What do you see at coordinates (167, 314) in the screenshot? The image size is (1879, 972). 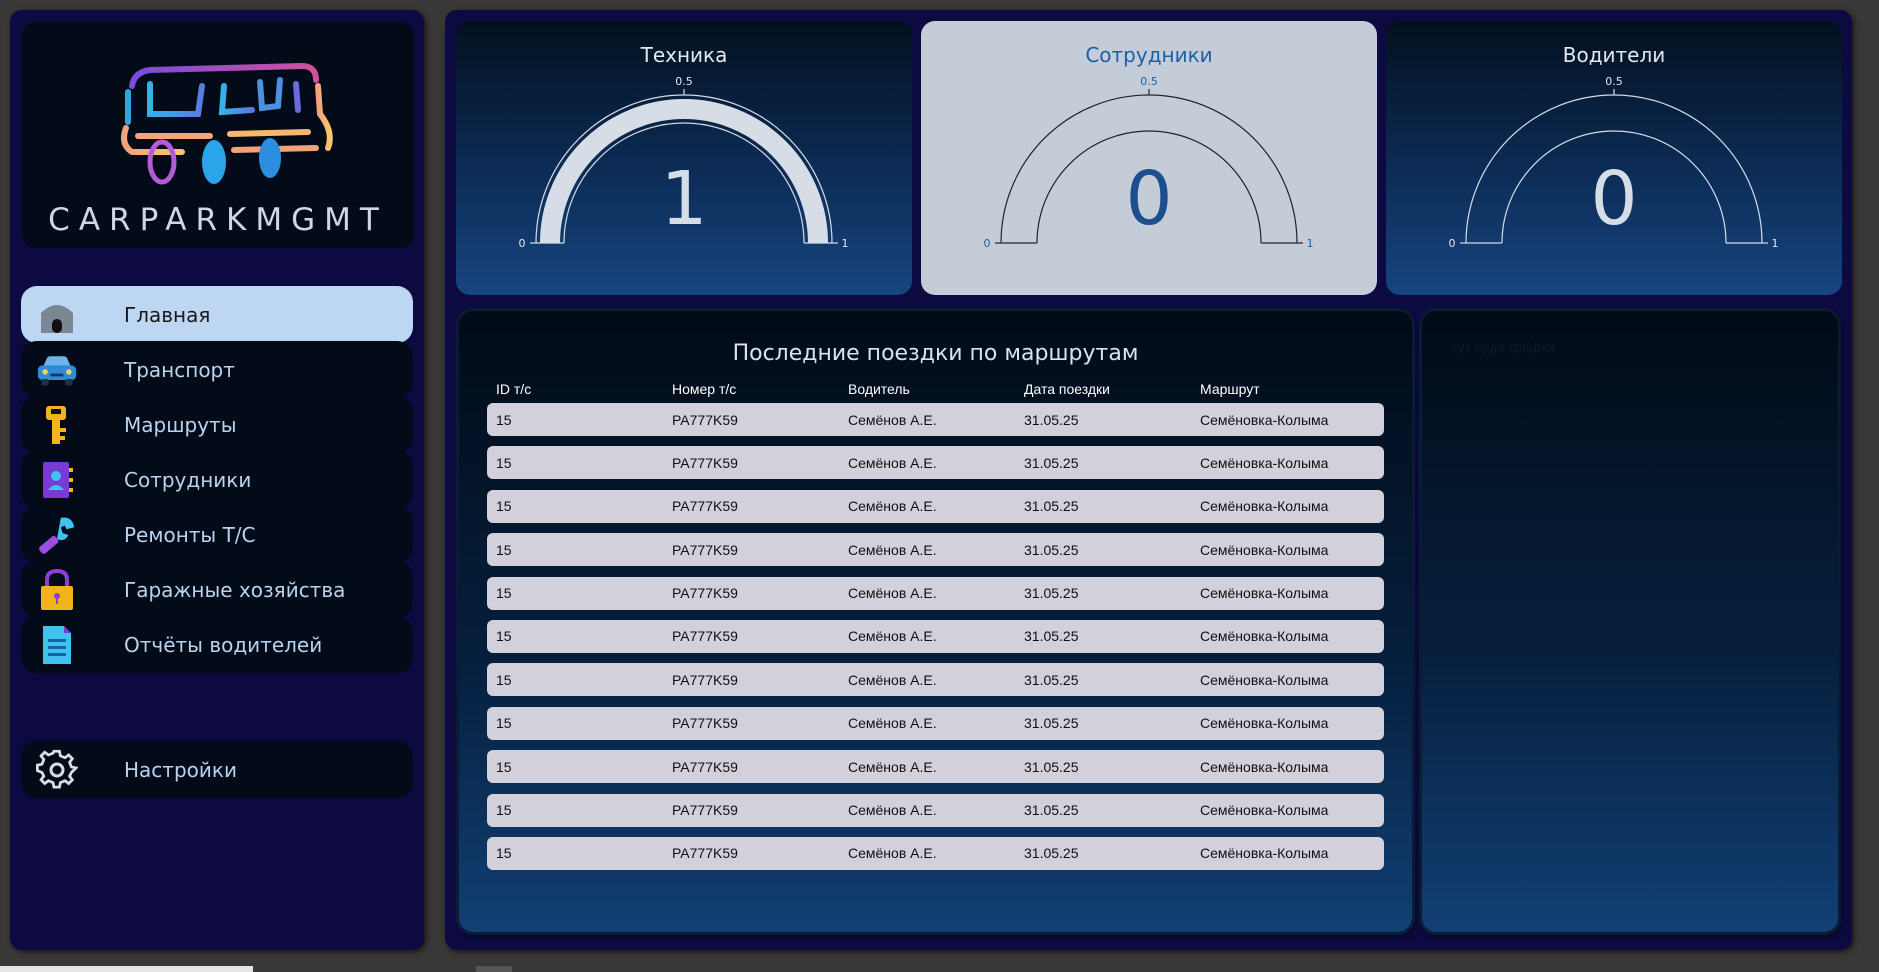 I see `sidebar-item-label: Главная` at bounding box center [167, 314].